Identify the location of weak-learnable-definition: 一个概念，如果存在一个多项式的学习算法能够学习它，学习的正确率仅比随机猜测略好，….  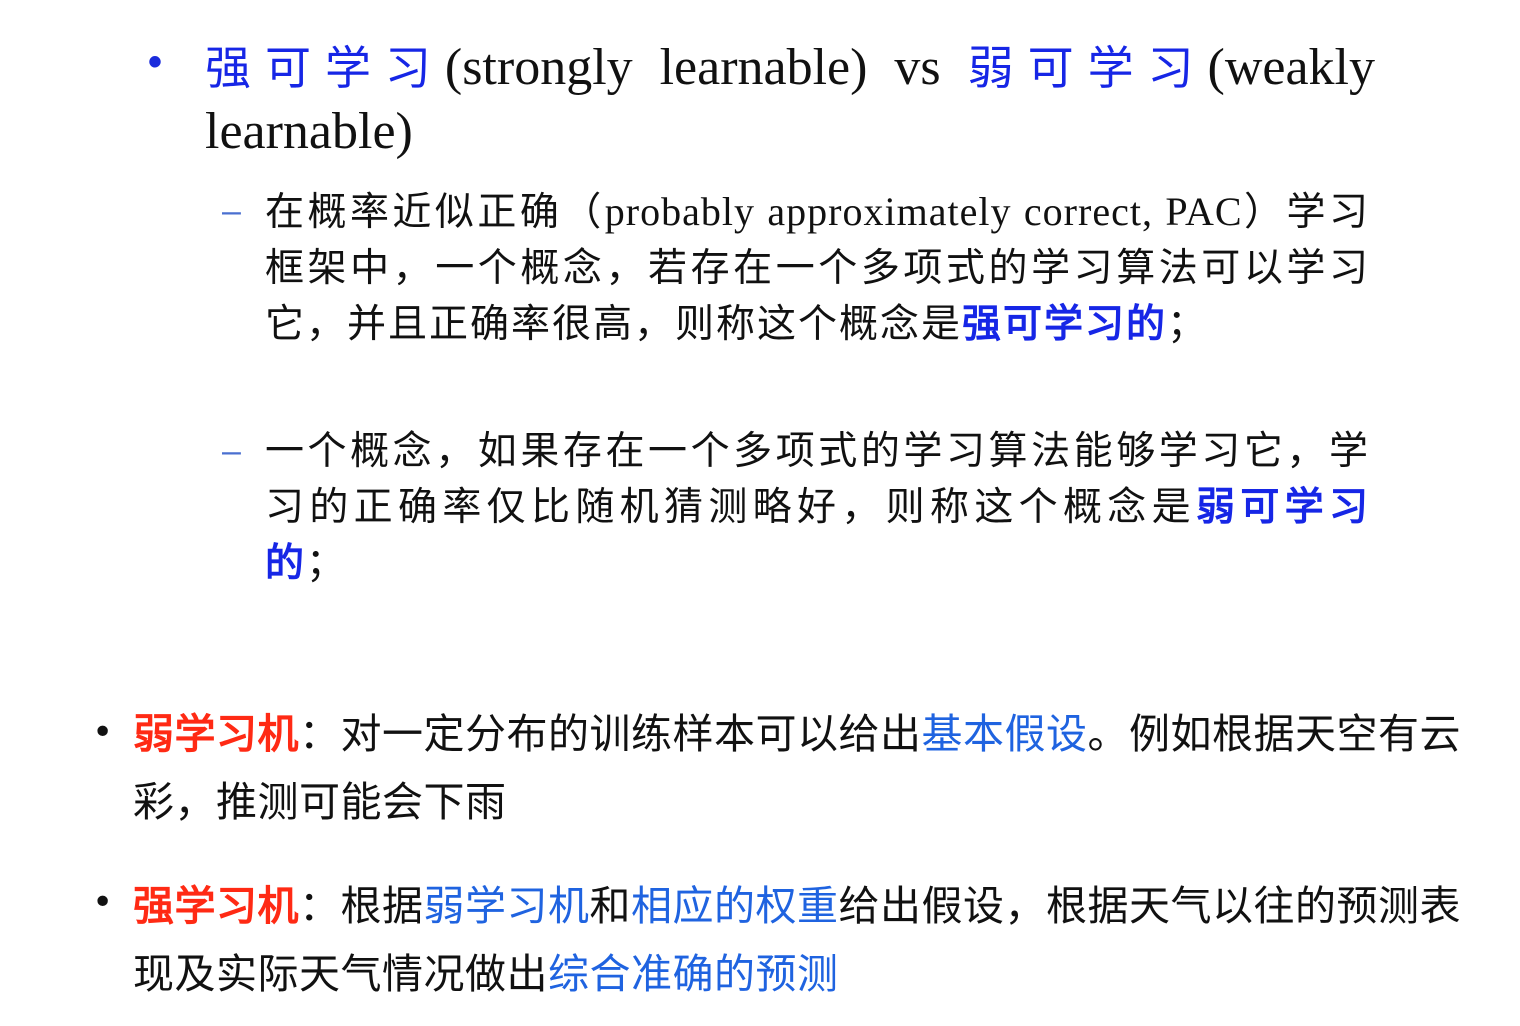
(817, 508).